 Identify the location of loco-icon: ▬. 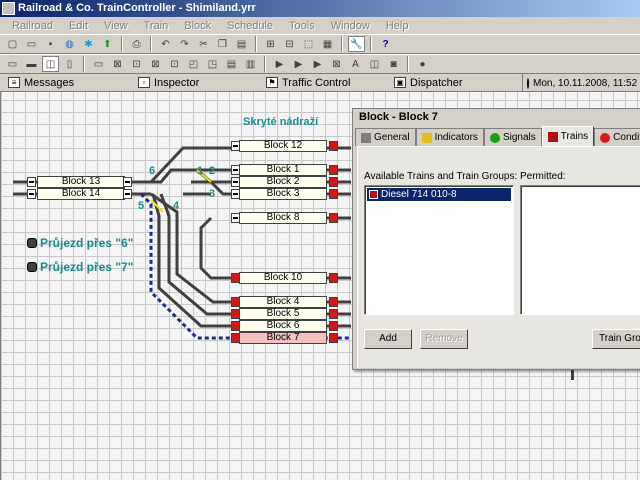
(31, 64).